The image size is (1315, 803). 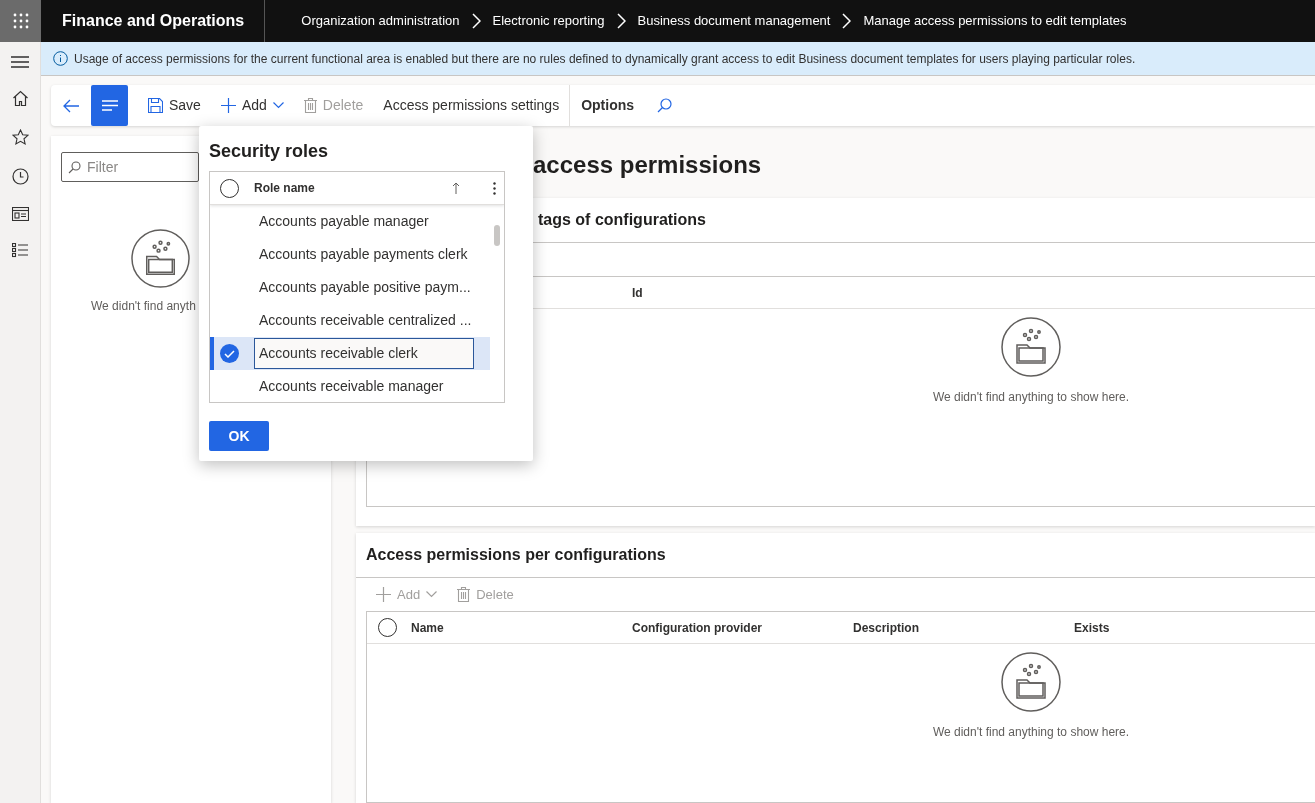 I want to click on role-row: Accounts payable payments clerk, so click(x=350, y=254).